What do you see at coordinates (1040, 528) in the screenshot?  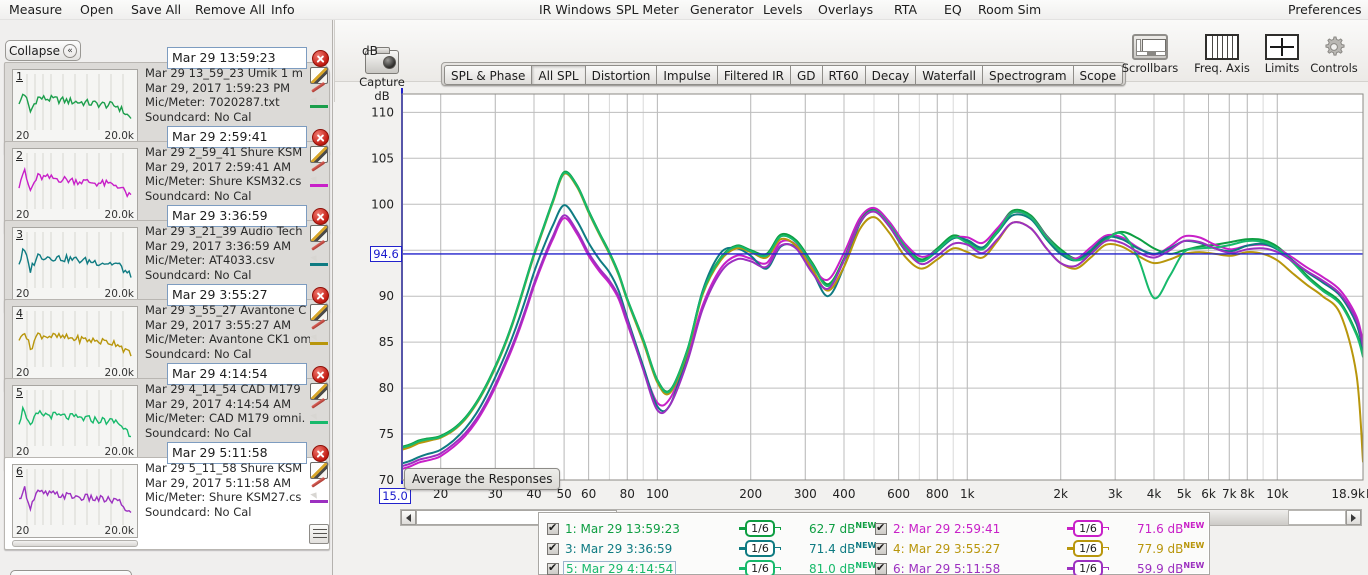 I see `legend-entry: 2: Mar 29 2:59:41 1/6 71.6 dBNEW` at bounding box center [1040, 528].